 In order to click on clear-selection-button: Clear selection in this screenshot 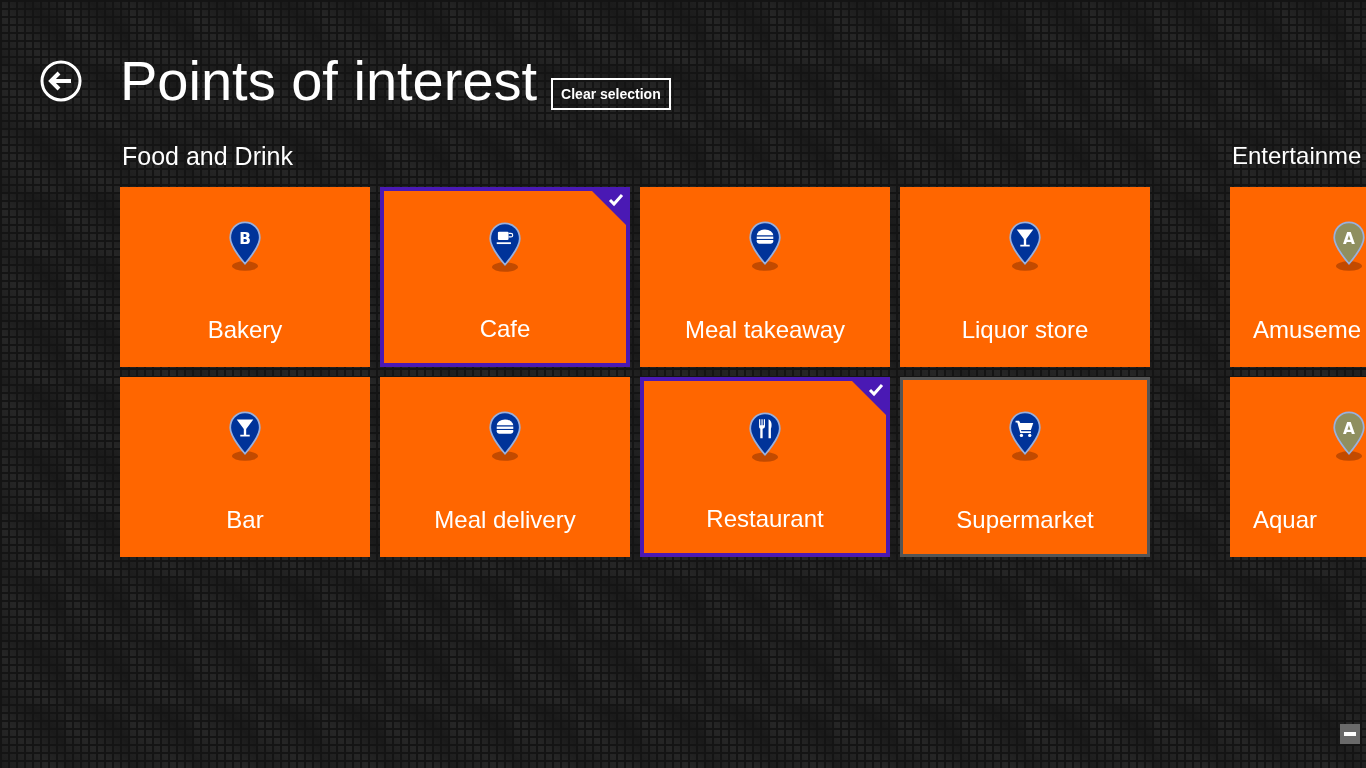, I will do `click(611, 94)`.